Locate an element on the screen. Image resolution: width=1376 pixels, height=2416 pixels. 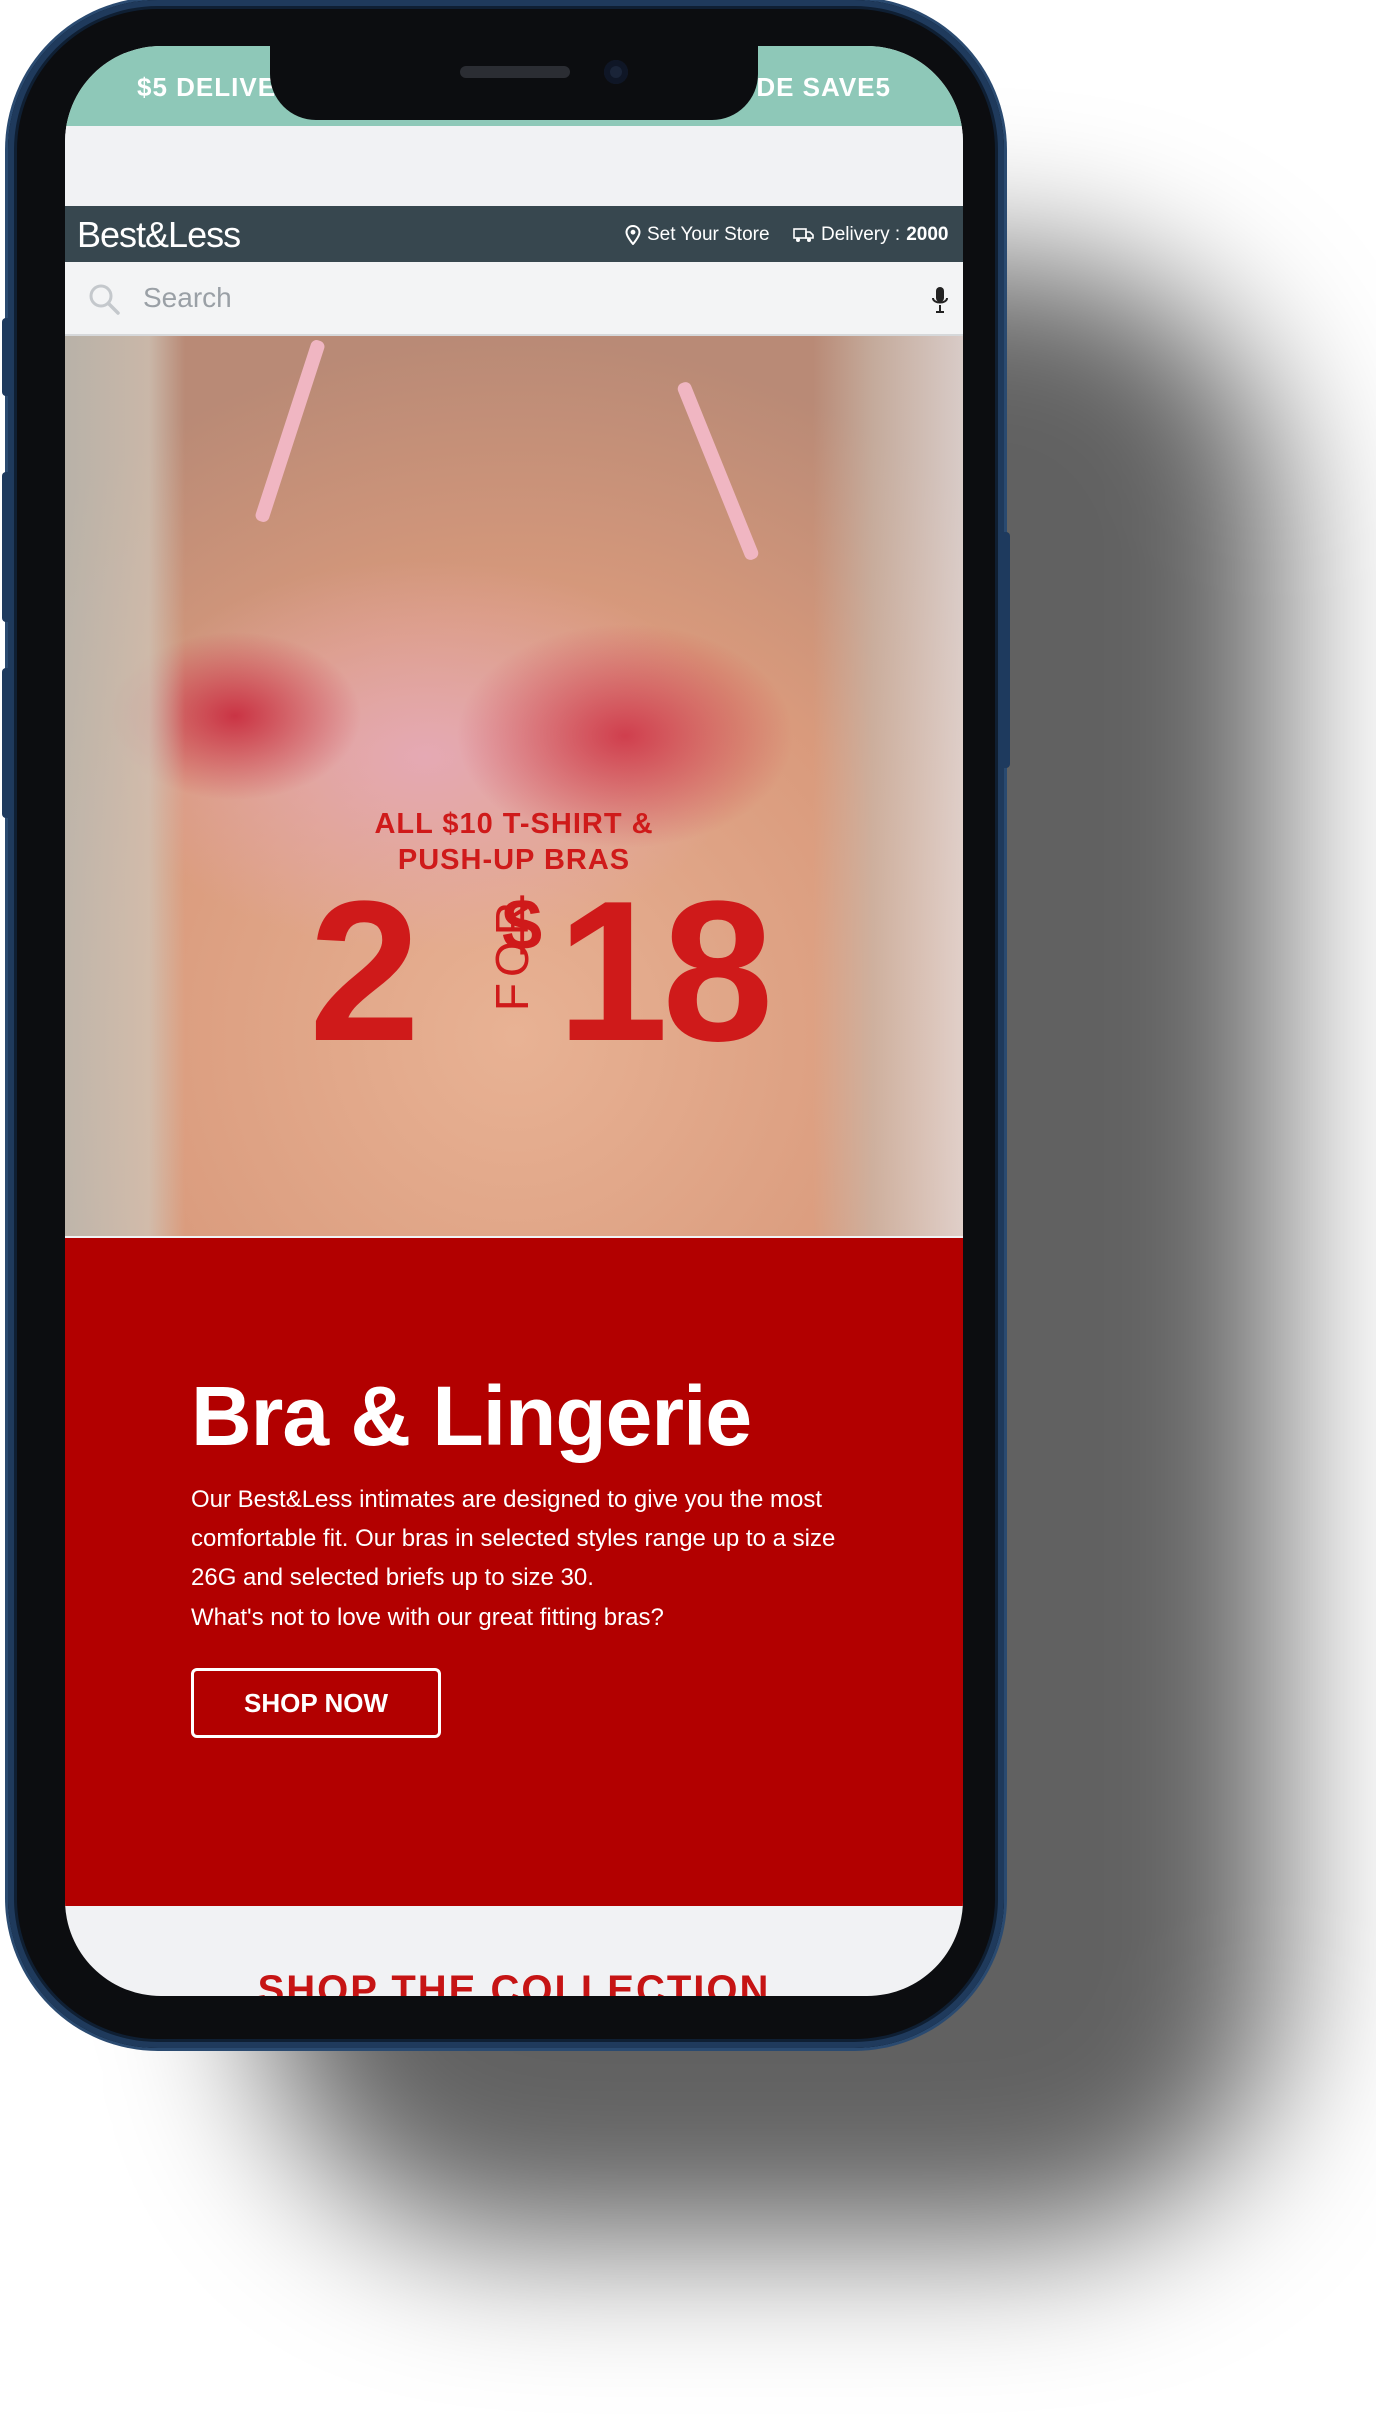
offer-line-1: ALL $10 T-SHIRT & is located at coordinates (514, 824).